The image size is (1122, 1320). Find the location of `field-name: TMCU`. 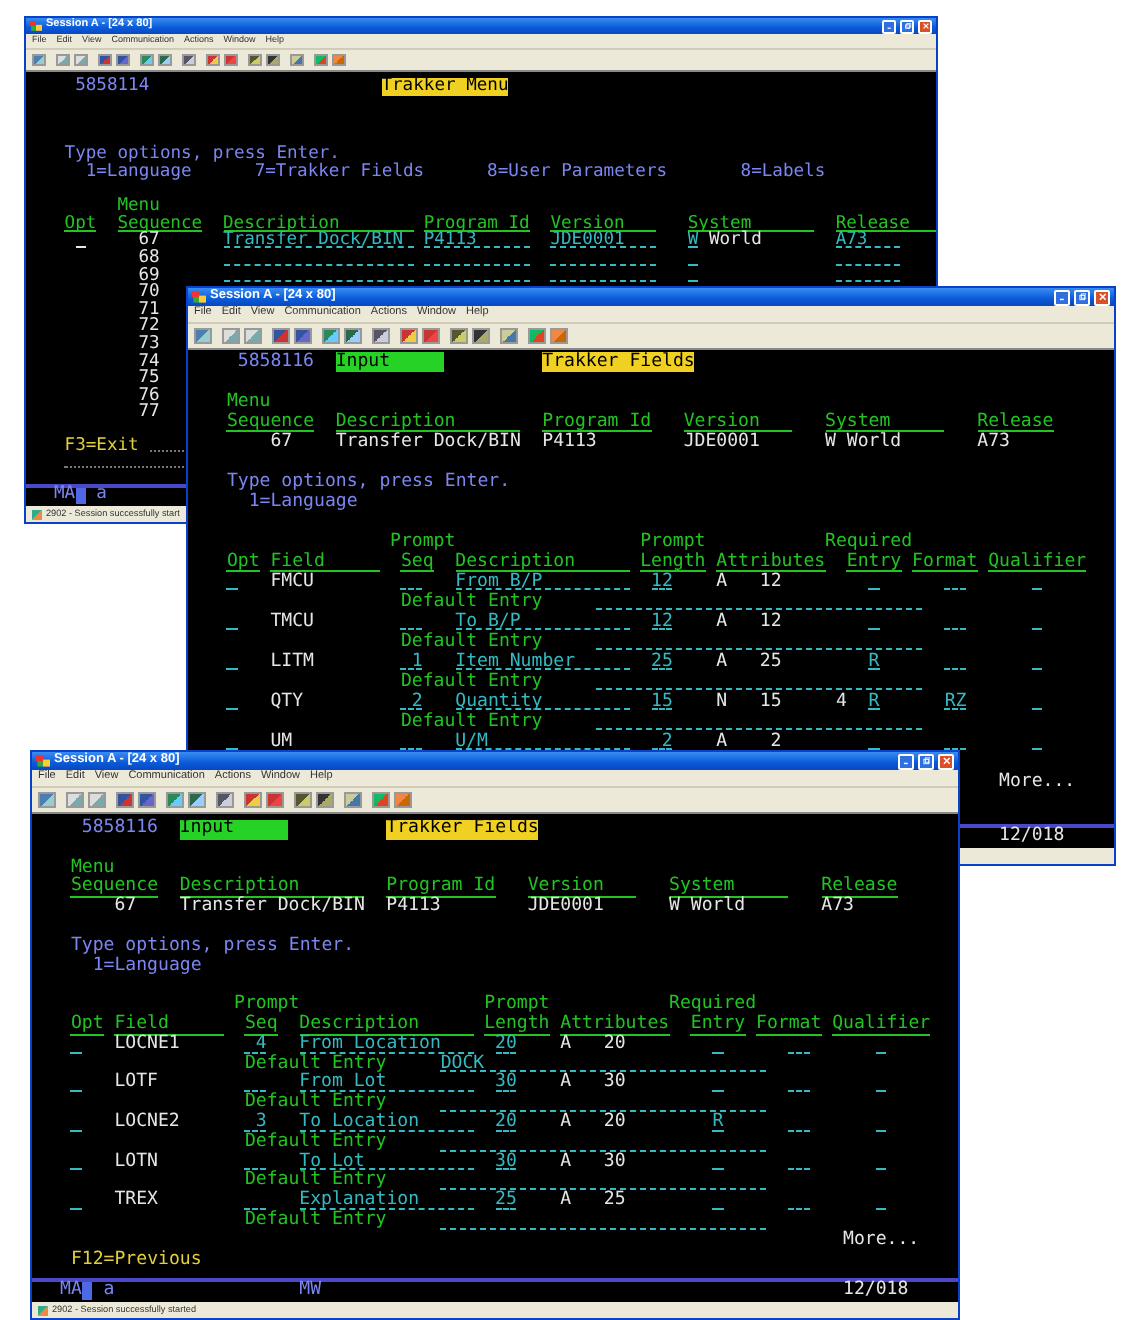

field-name: TMCU is located at coordinates (292, 622).